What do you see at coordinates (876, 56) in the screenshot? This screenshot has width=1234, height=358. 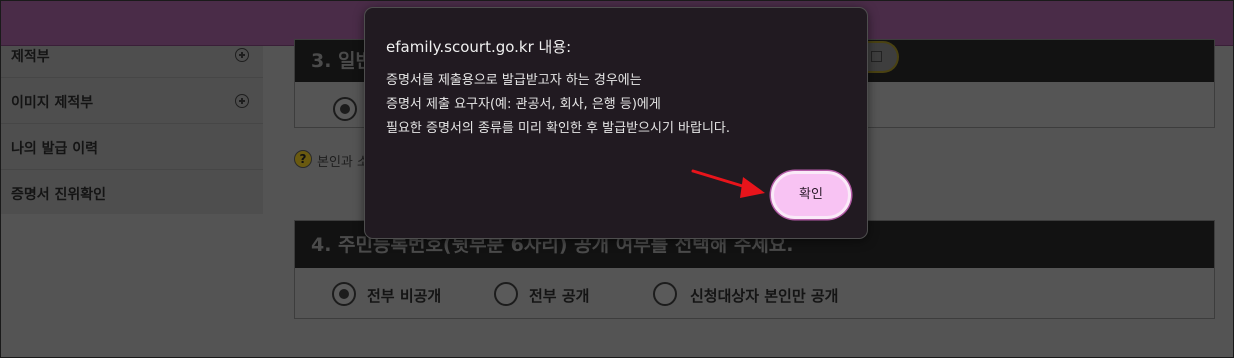 I see `external-link-icon` at bounding box center [876, 56].